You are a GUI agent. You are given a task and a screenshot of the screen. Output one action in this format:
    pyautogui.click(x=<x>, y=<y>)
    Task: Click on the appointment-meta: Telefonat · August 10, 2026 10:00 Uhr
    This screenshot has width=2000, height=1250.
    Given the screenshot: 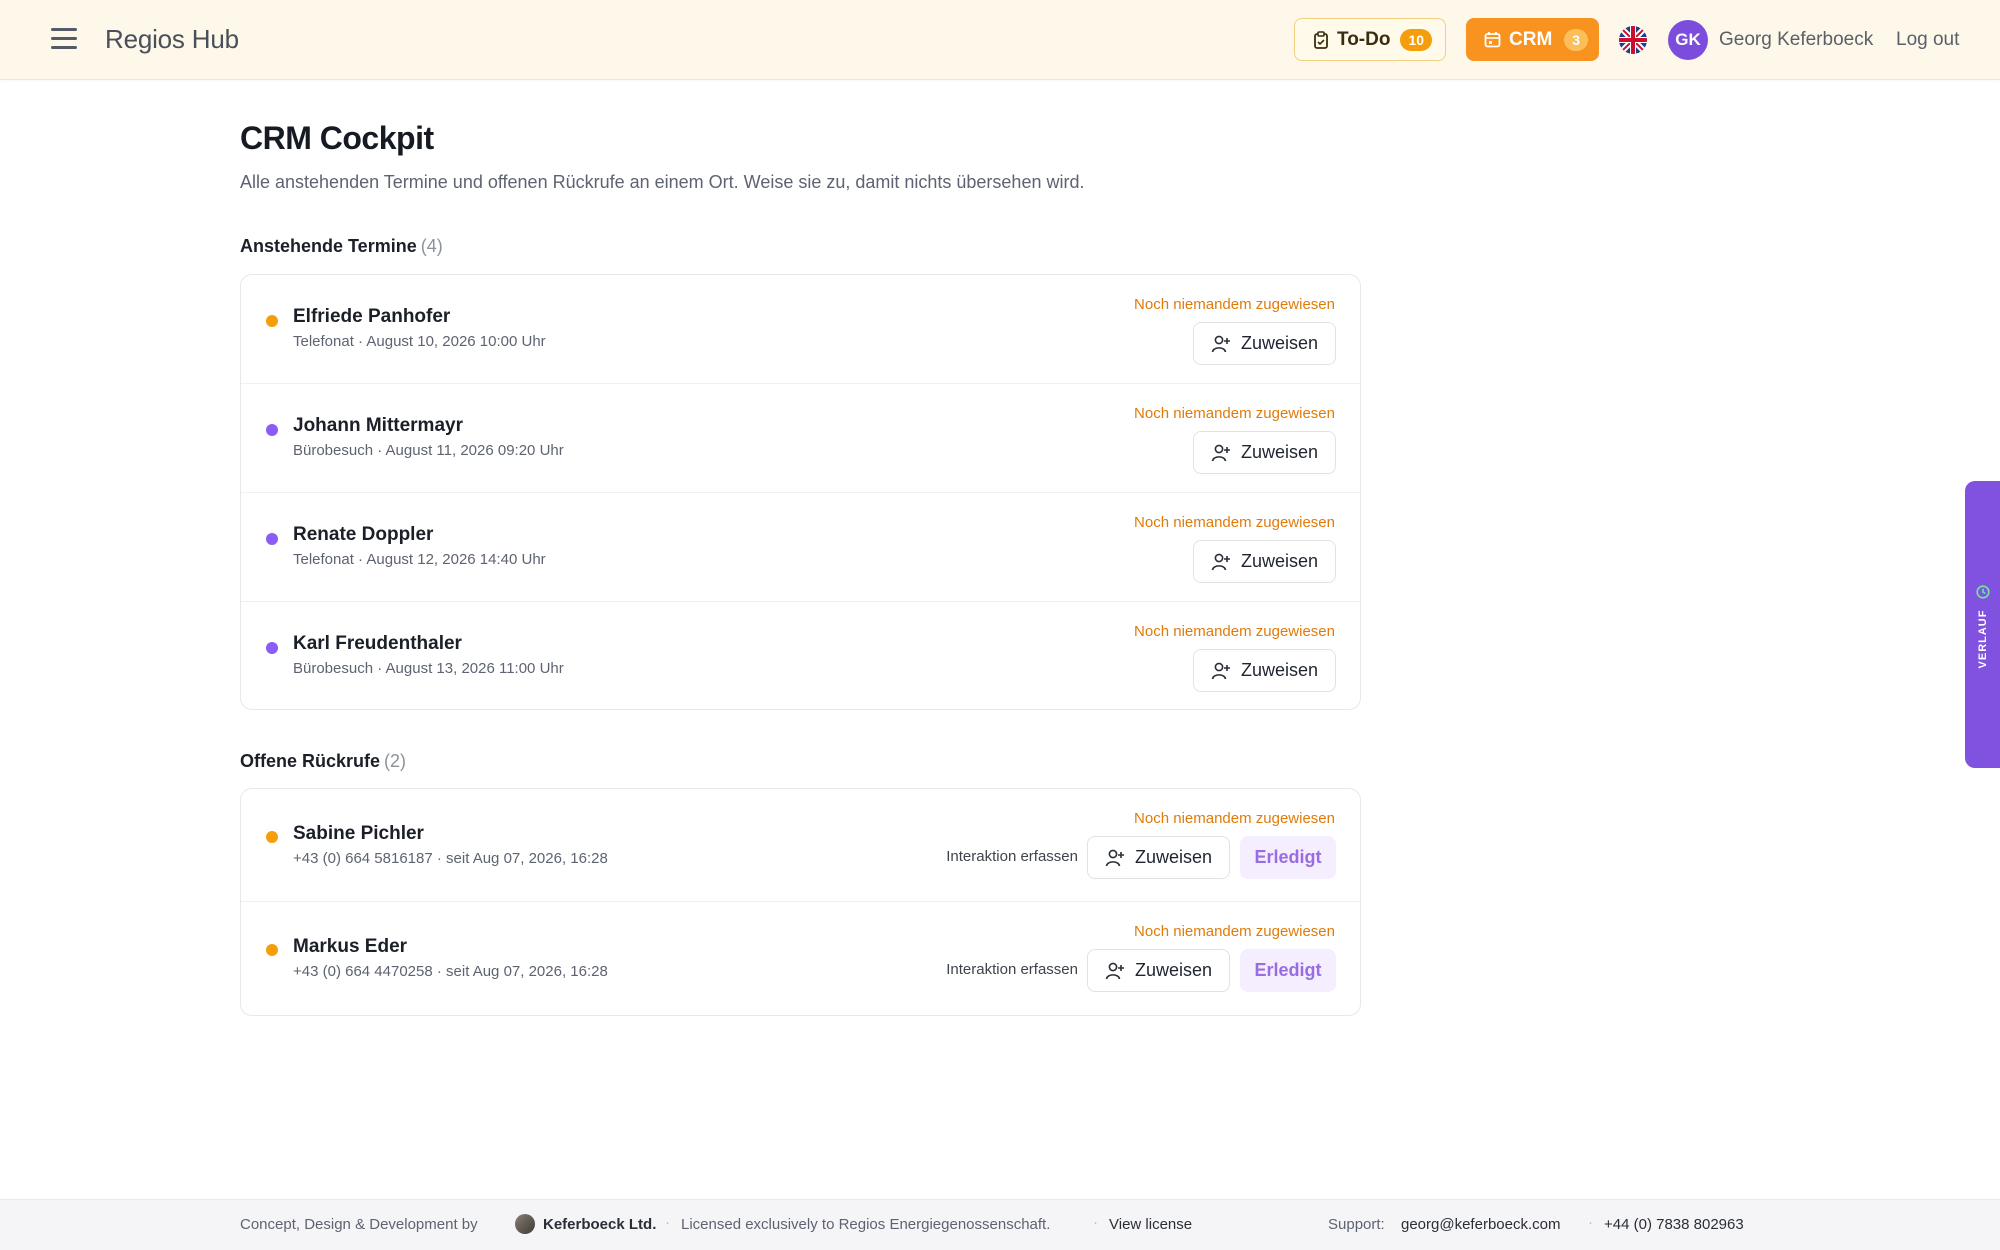 What is the action you would take?
    pyautogui.click(x=419, y=341)
    